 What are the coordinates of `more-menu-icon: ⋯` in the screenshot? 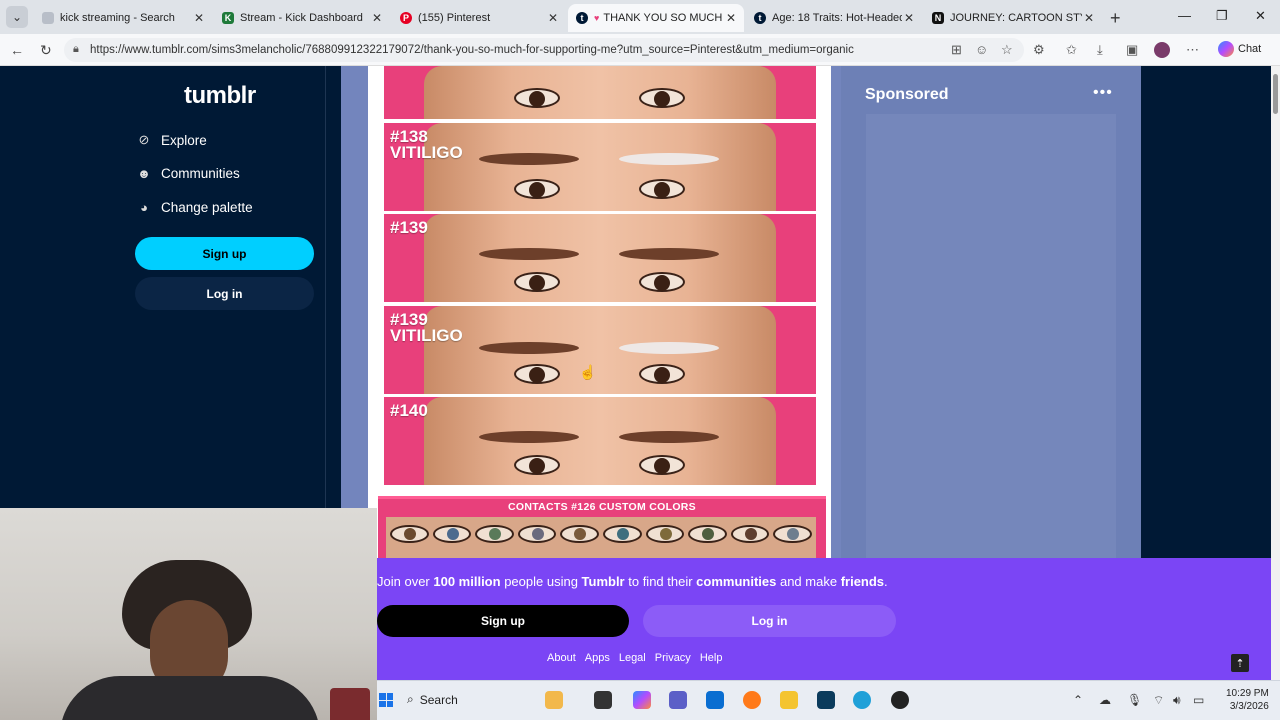 It's located at (1192, 50).